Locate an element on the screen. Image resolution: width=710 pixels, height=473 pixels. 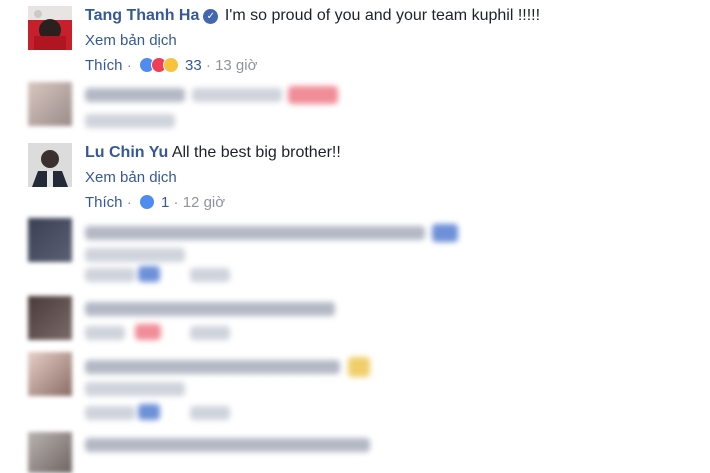
comment-timestamp: 13 giờ is located at coordinates (236, 65).